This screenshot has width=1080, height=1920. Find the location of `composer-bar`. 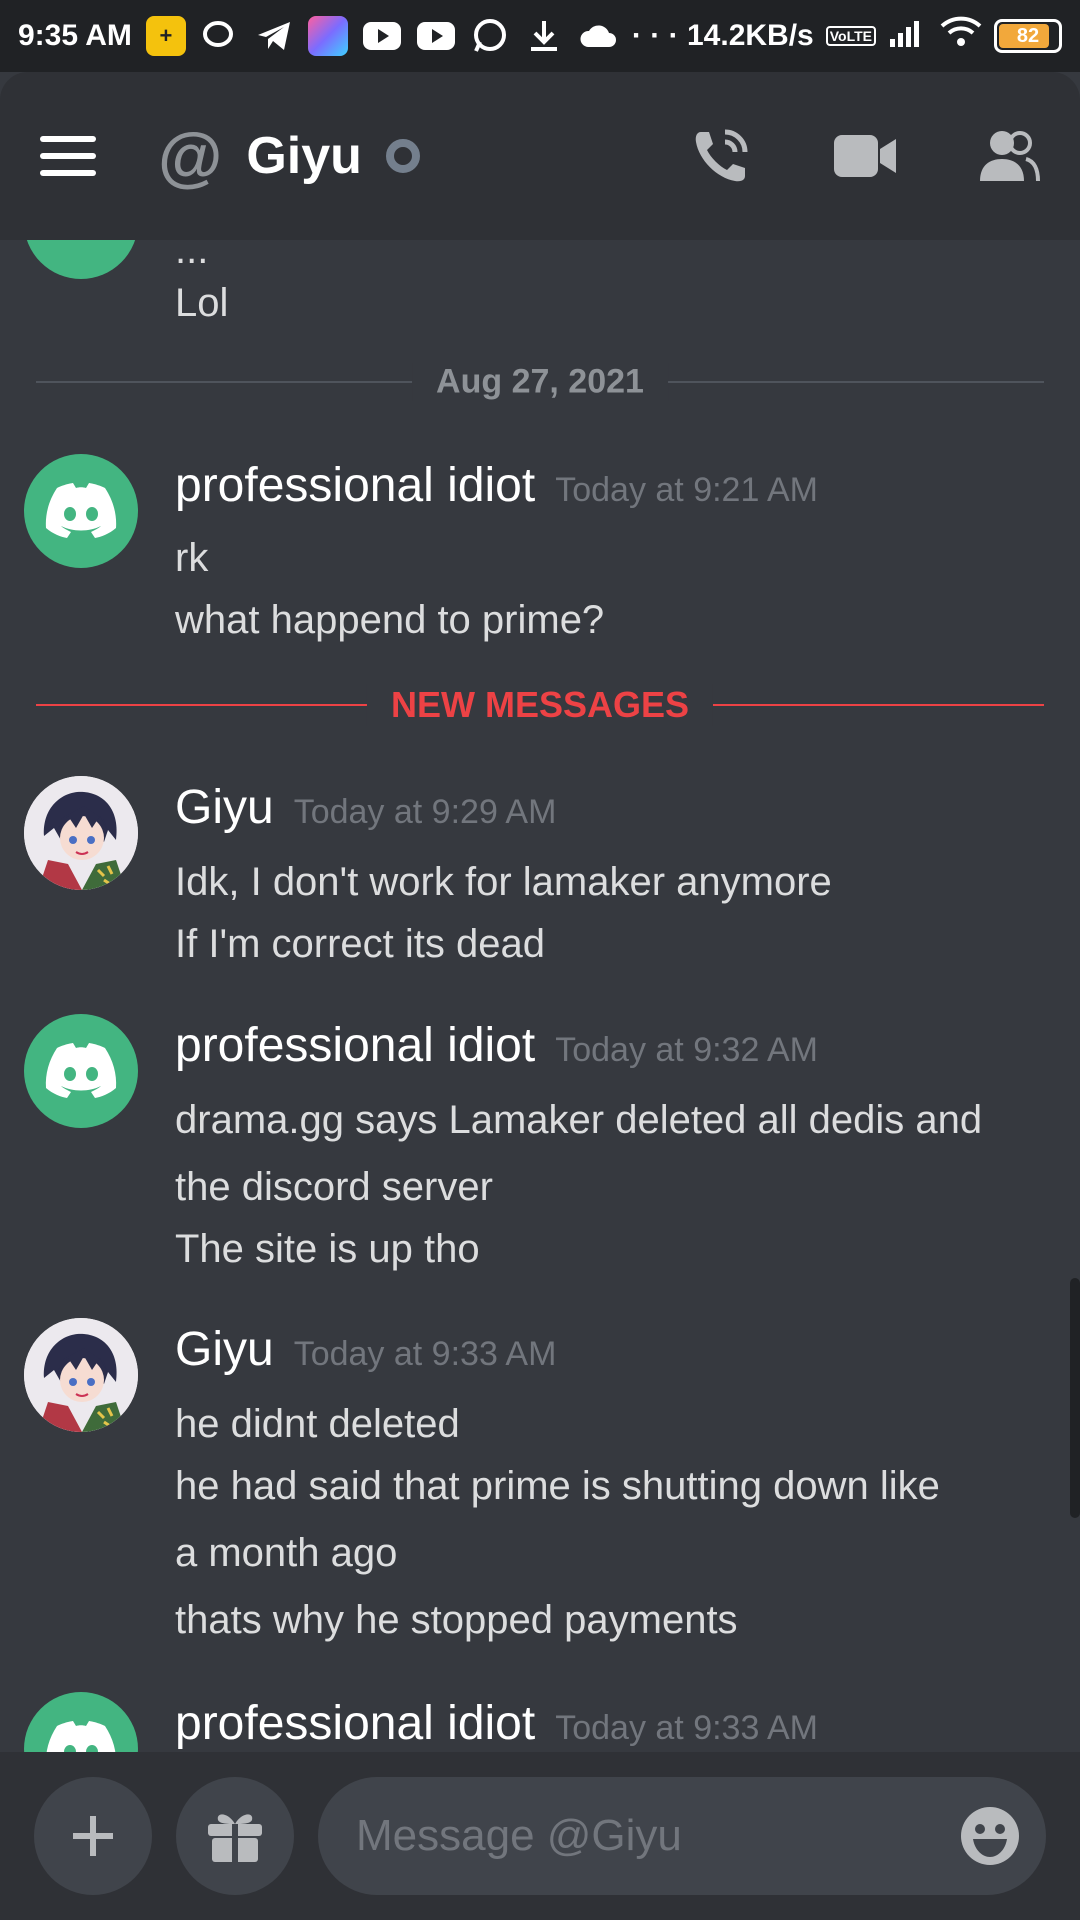

composer-bar is located at coordinates (540, 1836).